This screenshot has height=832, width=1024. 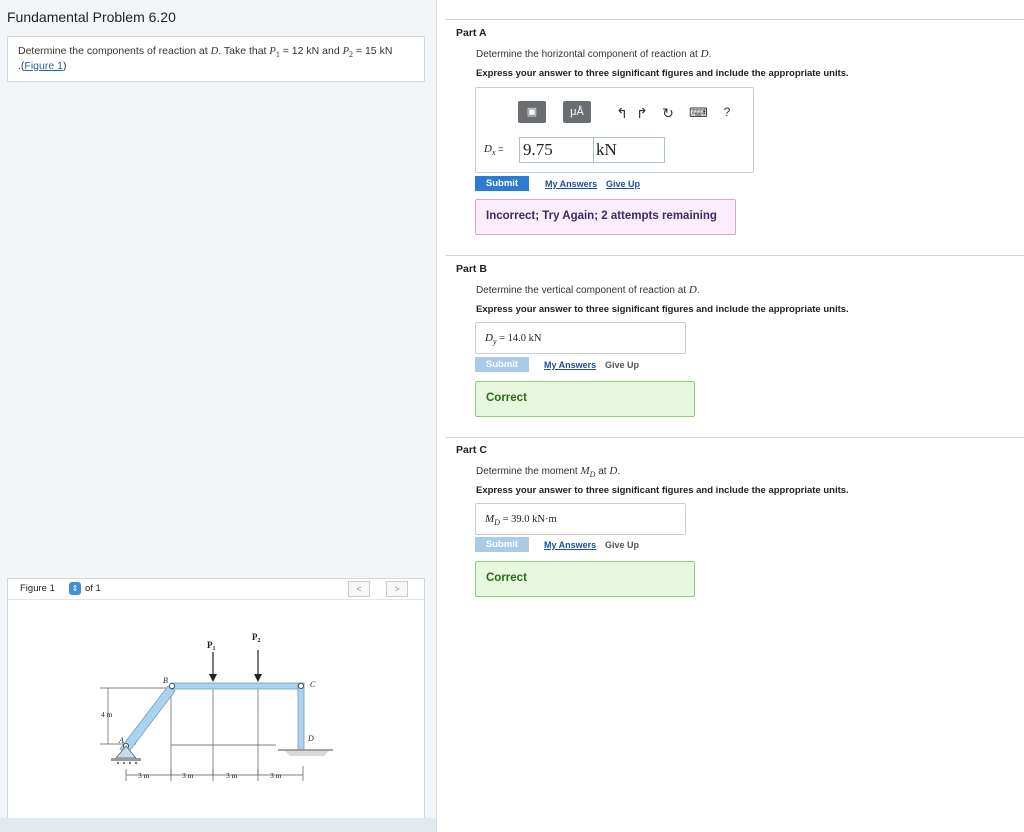 What do you see at coordinates (580, 519) in the screenshot?
I see `part-c-answer-box: MD = 39.0 kN·m` at bounding box center [580, 519].